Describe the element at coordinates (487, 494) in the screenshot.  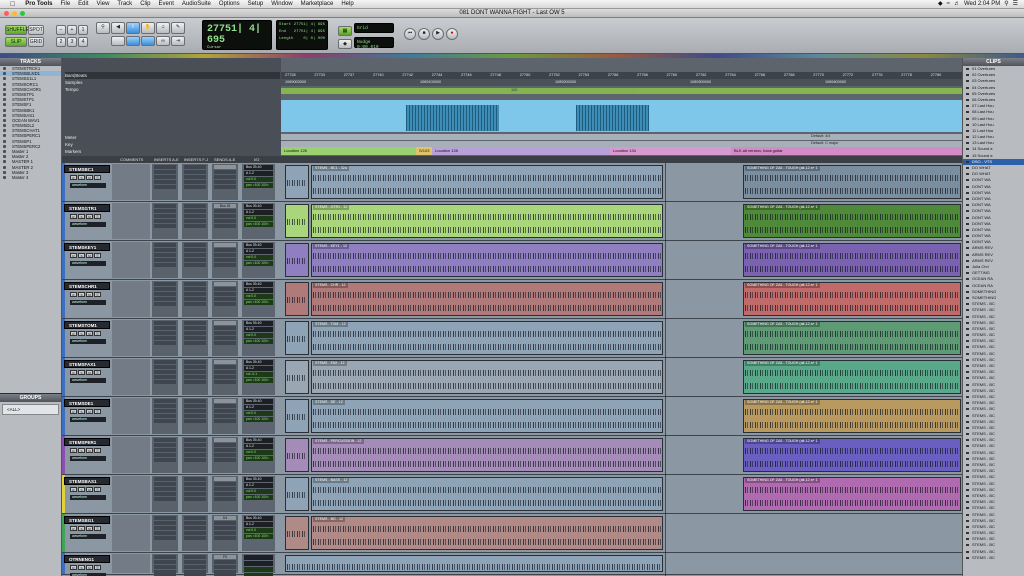
I see `audio-clip: STEMS - BASS - 12` at that location.